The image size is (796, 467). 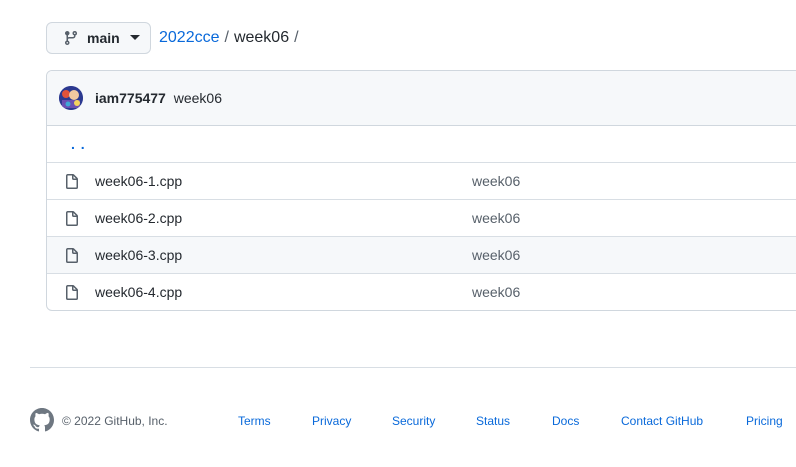 I want to click on avatar, so click(x=71, y=98).